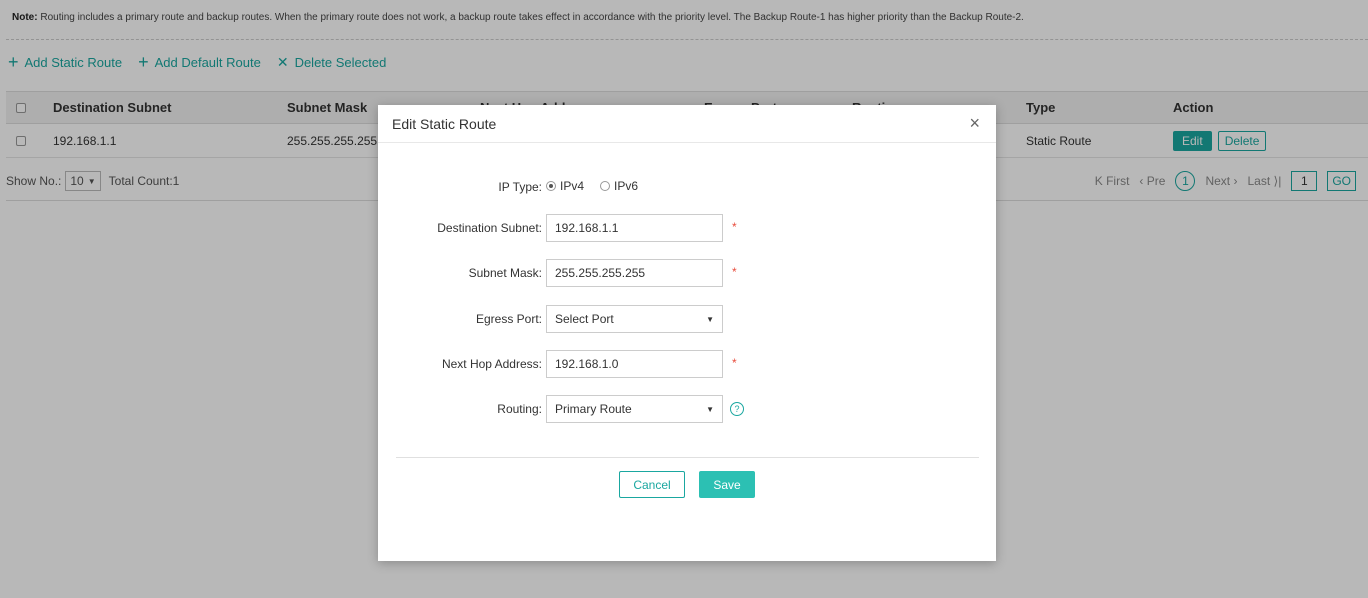 The height and width of the screenshot is (598, 1368). I want to click on next-hop-label: Next Hop Address:, so click(491, 364).